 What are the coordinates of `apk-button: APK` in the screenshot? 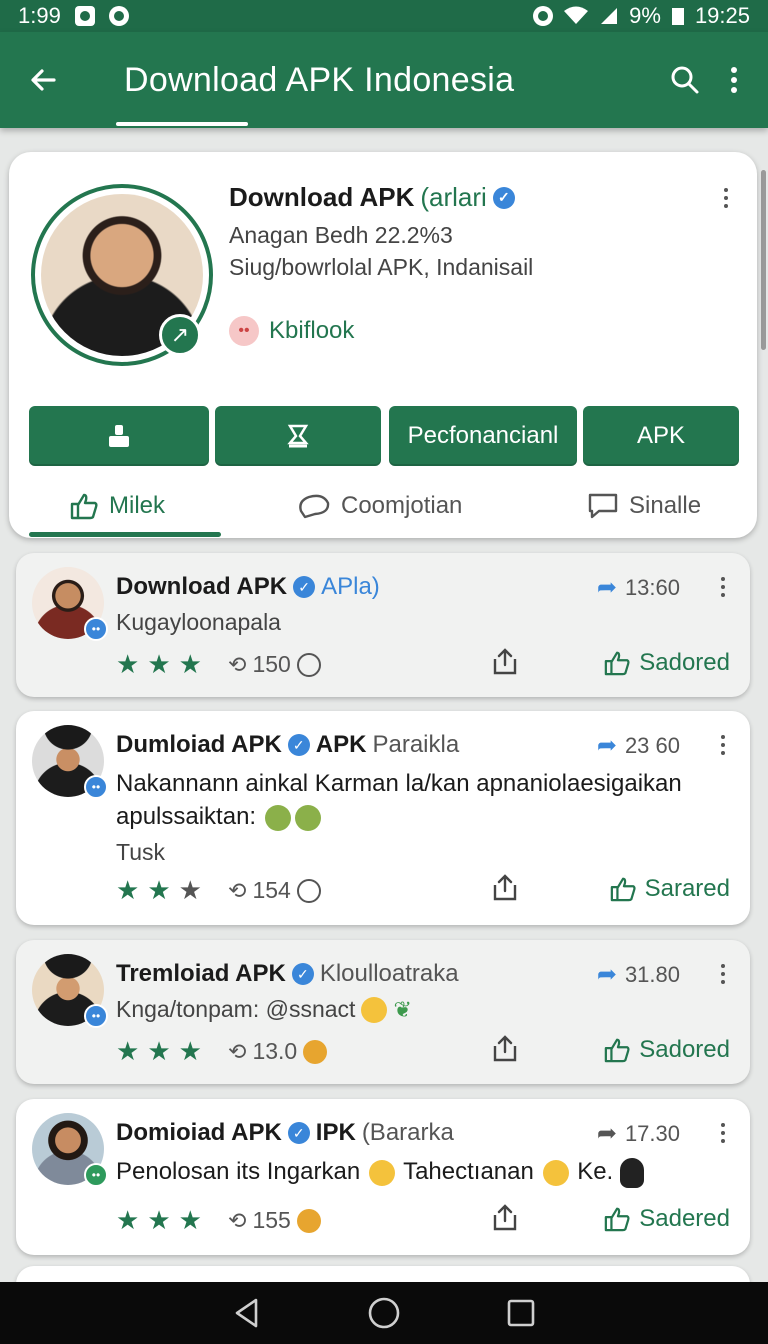 It's located at (661, 436).